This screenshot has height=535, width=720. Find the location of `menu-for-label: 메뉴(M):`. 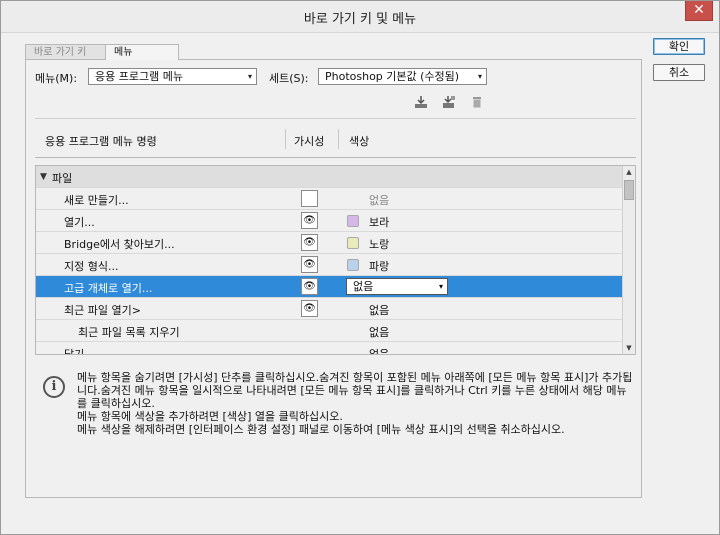

menu-for-label: 메뉴(M): is located at coordinates (56, 78).